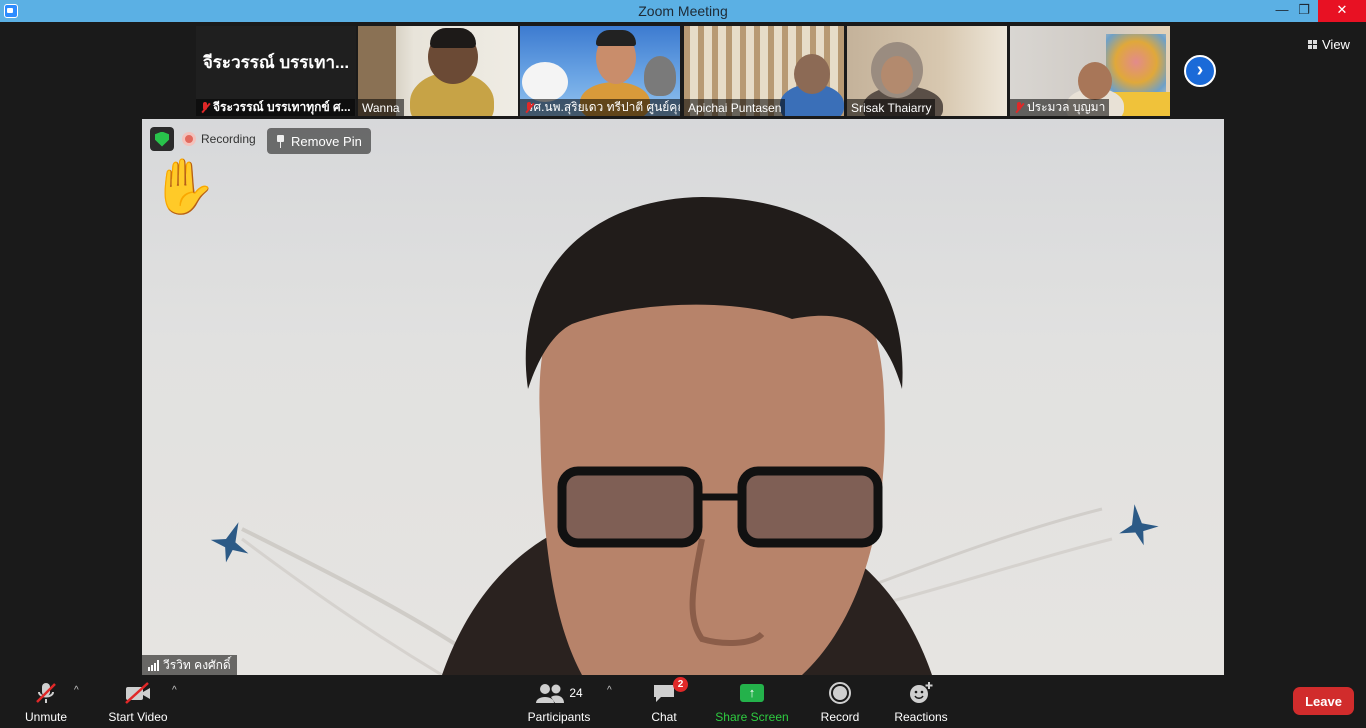  Describe the element at coordinates (1342, 11) in the screenshot. I see `close-button: ✕` at that location.